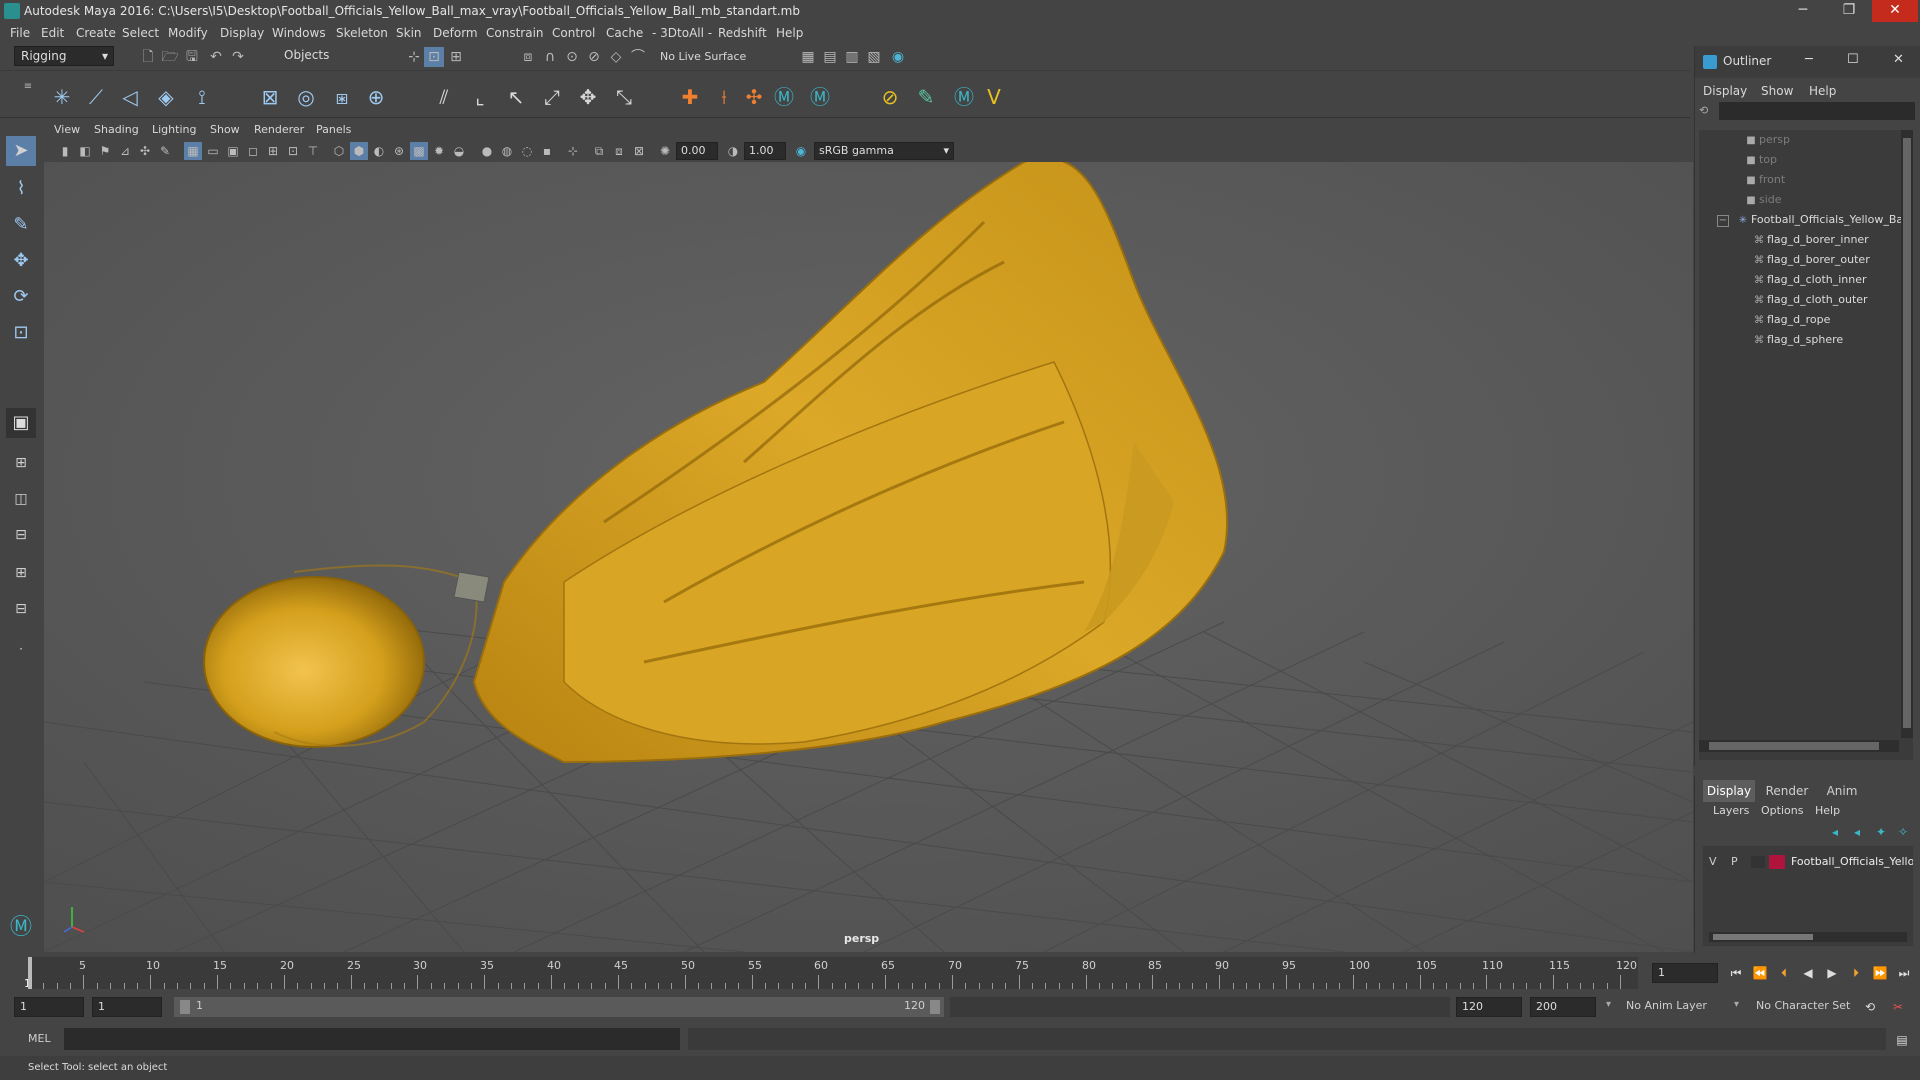  I want to click on safe-action-icon: ⊡, so click(293, 151).